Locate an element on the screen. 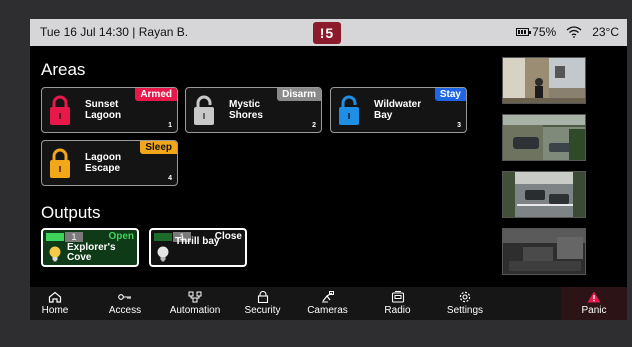  nav-access: Access is located at coordinates (125, 303).